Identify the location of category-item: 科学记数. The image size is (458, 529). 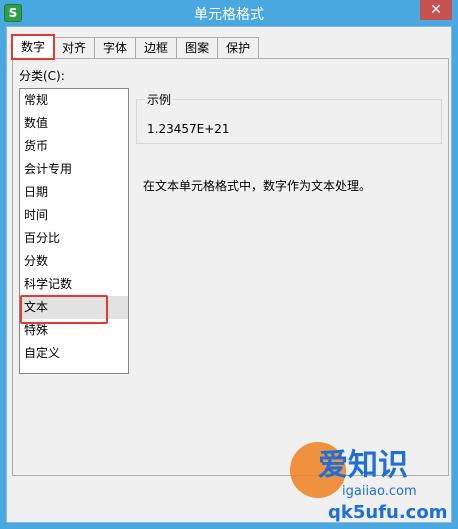
(74, 284).